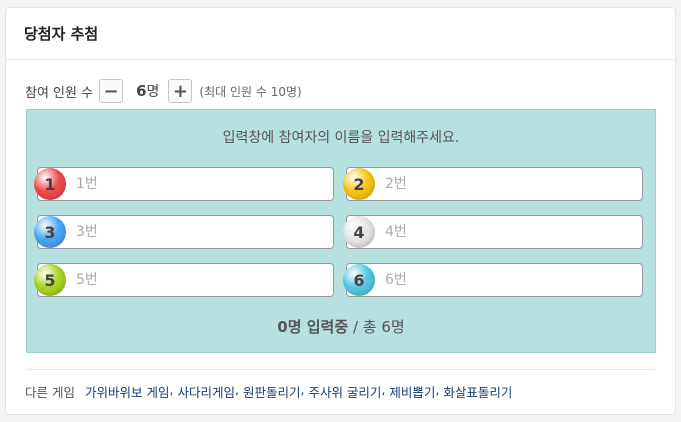 The width and height of the screenshot is (681, 422). I want to click on ball-1-icon: 1, so click(50, 184).